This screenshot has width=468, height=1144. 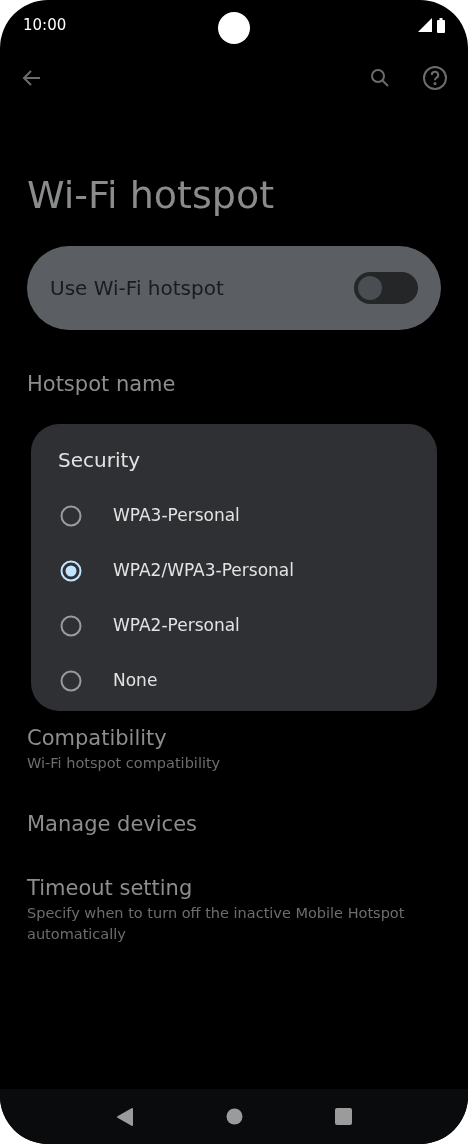 What do you see at coordinates (97, 738) in the screenshot?
I see `setting-title: Compatibility` at bounding box center [97, 738].